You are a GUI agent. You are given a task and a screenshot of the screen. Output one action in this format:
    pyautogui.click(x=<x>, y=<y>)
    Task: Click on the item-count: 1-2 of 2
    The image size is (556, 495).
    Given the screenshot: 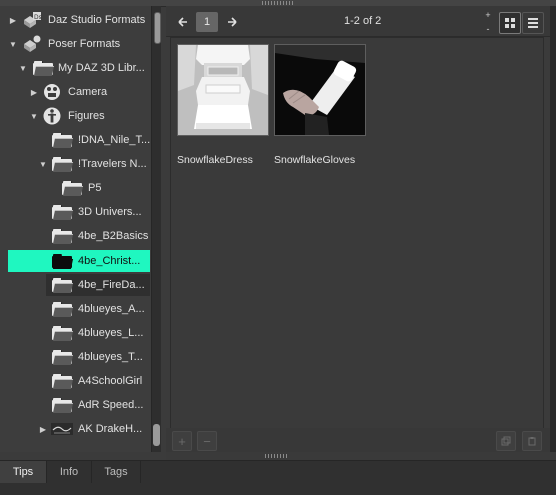 What is the action you would take?
    pyautogui.click(x=363, y=21)
    